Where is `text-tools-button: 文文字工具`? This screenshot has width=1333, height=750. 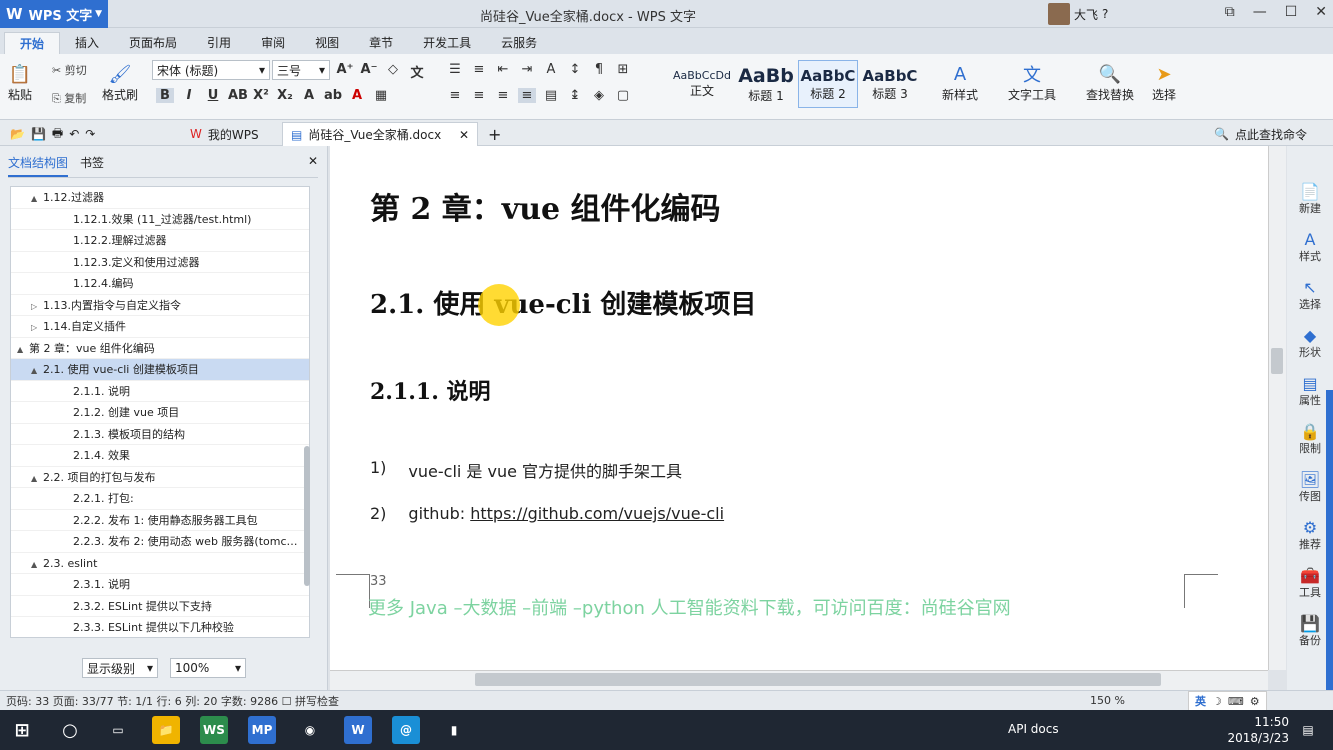 text-tools-button: 文文字工具 is located at coordinates (1032, 82).